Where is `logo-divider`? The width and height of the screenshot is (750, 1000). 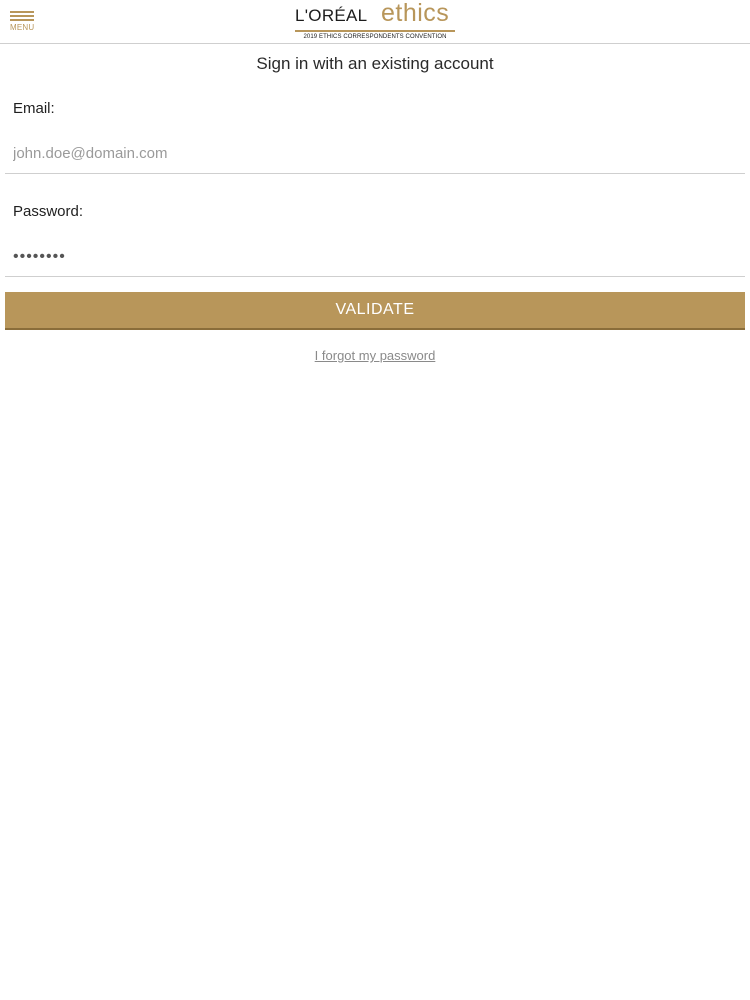
logo-divider is located at coordinates (375, 31).